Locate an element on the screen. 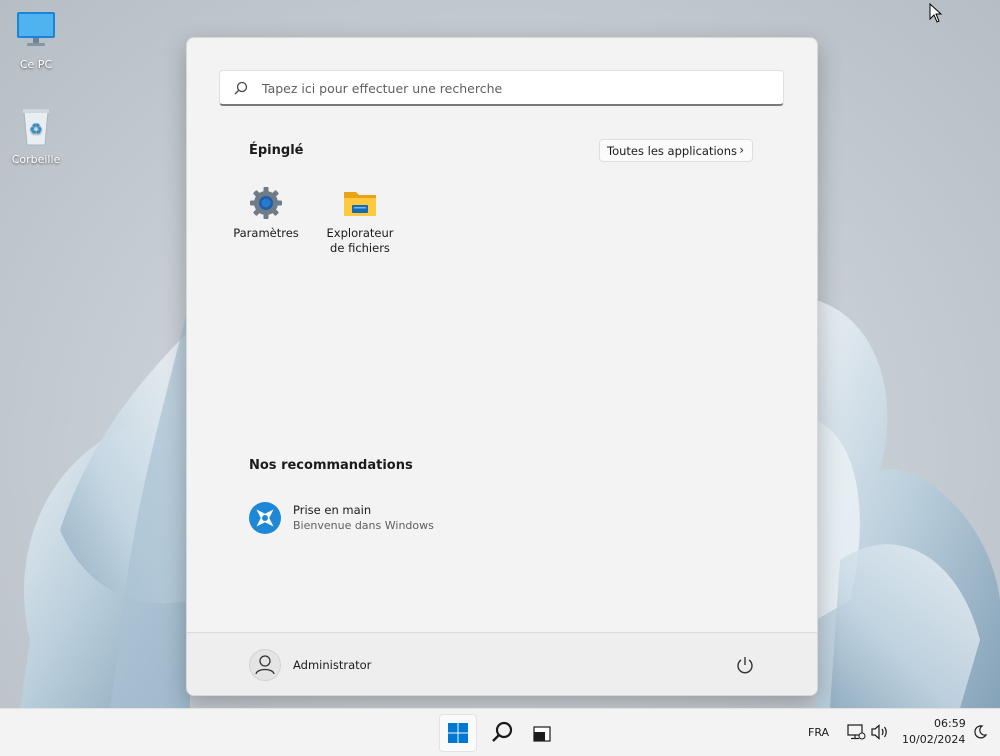 This screenshot has width=1000, height=756. user-icon is located at coordinates (265, 665).